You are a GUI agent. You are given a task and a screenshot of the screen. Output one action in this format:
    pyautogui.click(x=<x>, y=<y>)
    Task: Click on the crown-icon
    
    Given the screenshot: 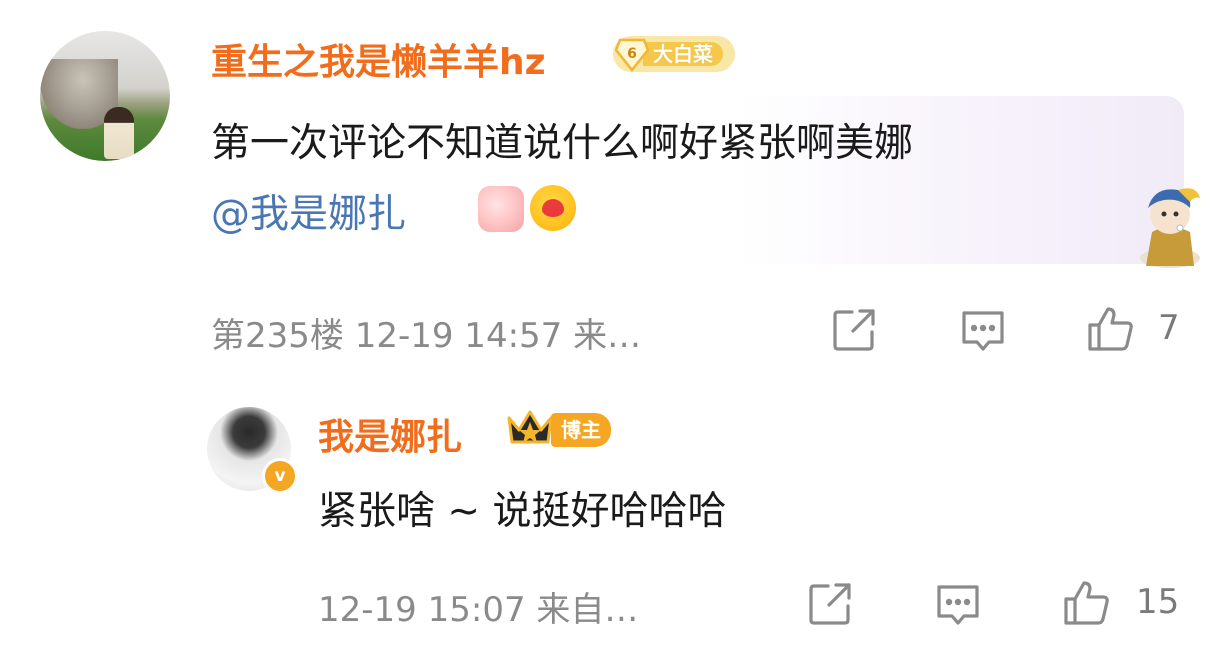 What is the action you would take?
    pyautogui.click(x=530, y=427)
    